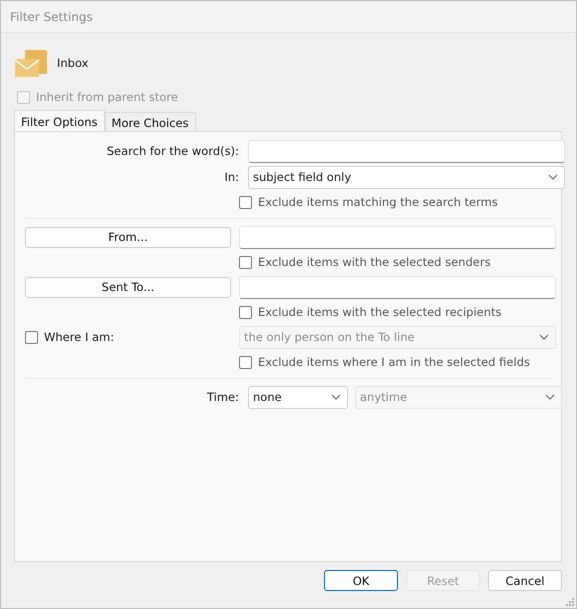  I want to click on tab: More Choices, so click(150, 121).